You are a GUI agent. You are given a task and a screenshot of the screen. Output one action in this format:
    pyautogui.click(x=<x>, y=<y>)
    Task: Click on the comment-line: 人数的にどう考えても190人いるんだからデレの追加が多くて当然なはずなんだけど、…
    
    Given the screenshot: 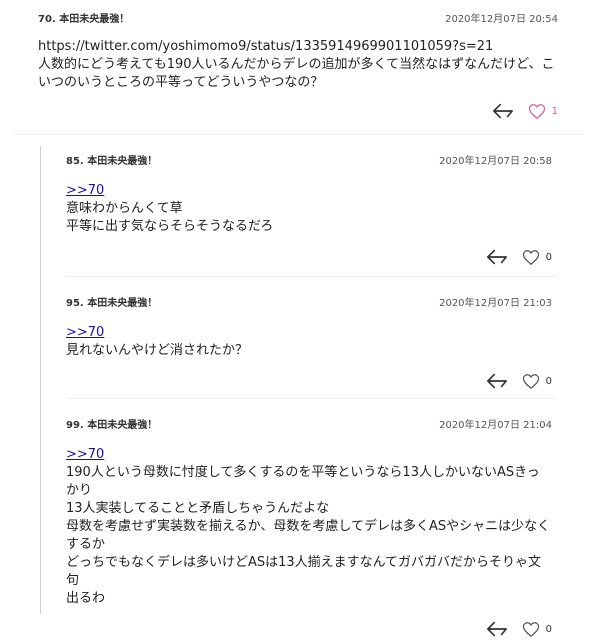 What is the action you would take?
    pyautogui.click(x=296, y=64)
    